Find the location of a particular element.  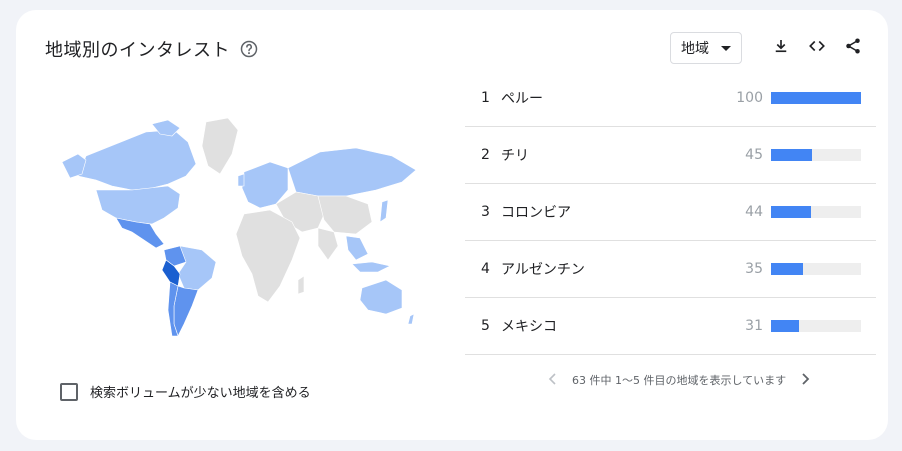

embed-code-icon is located at coordinates (817, 48).